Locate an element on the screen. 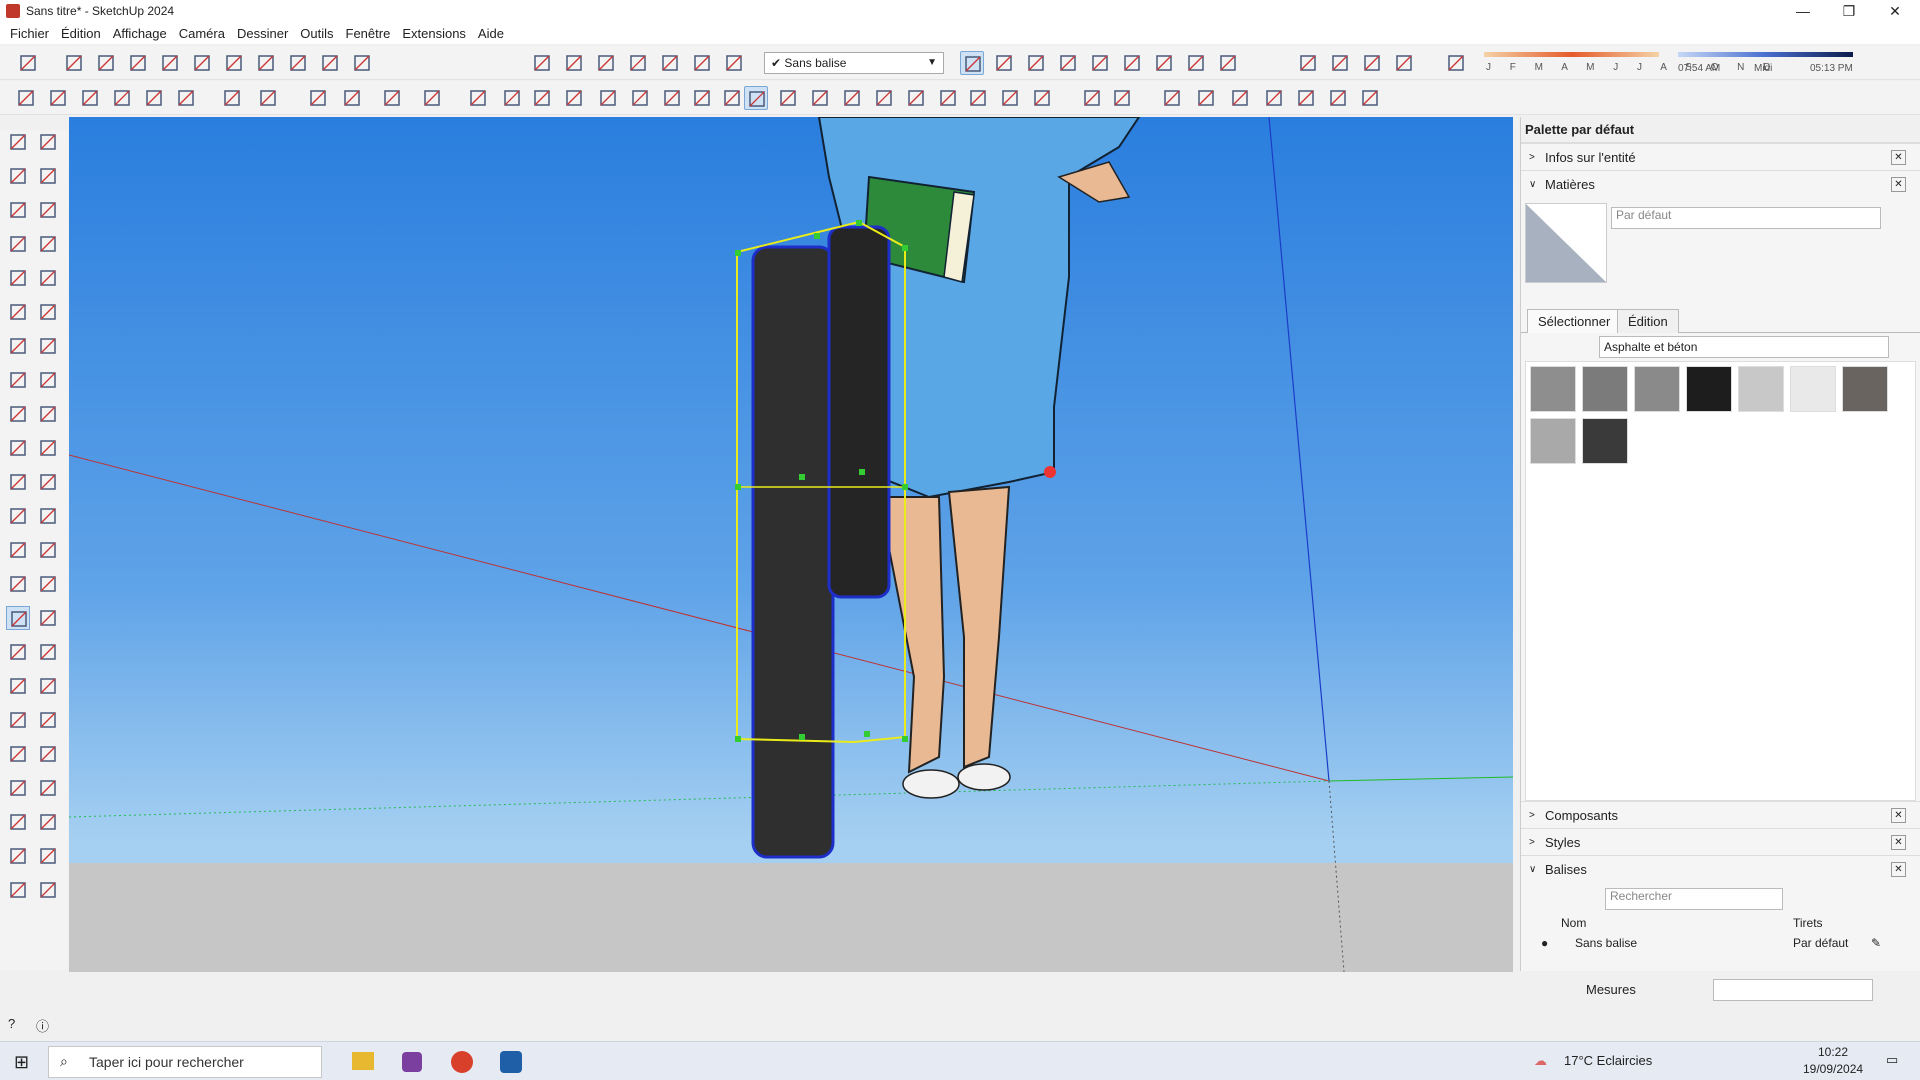 The height and width of the screenshot is (1080, 1920). library-selector: Asphalte et béton is located at coordinates (1744, 347).